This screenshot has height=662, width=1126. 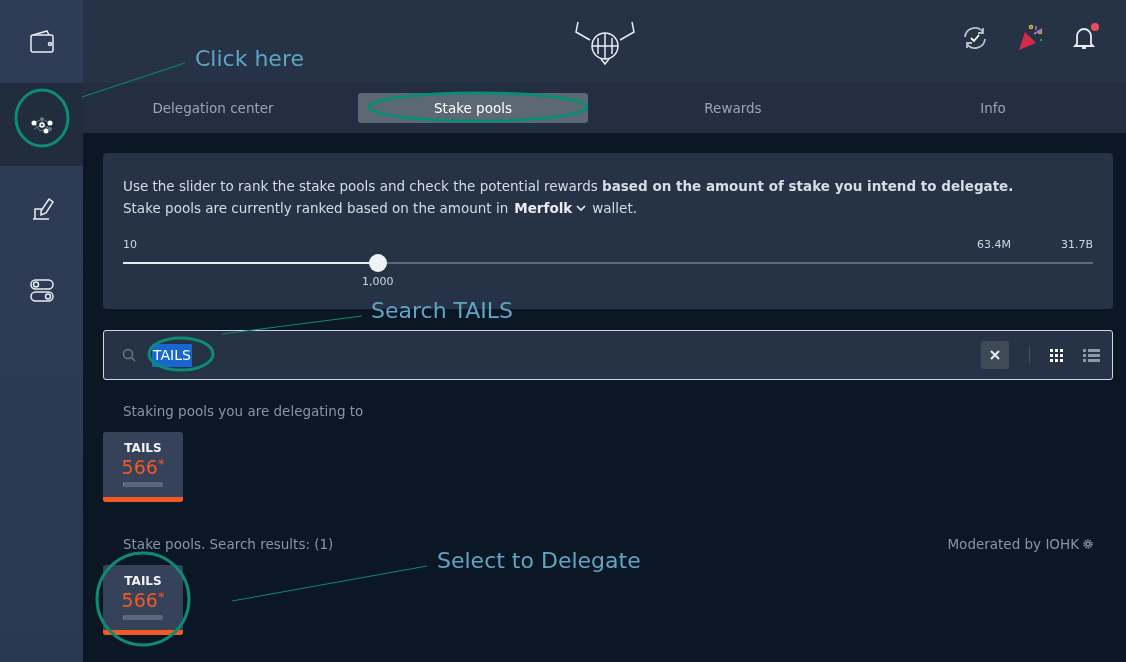 What do you see at coordinates (129, 355) in the screenshot?
I see `search-icon` at bounding box center [129, 355].